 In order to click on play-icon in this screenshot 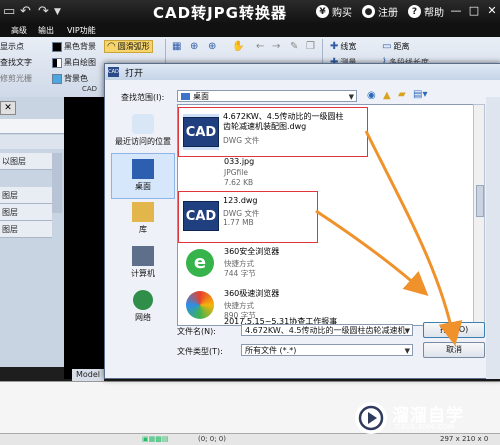, I will do `click(371, 418)`.